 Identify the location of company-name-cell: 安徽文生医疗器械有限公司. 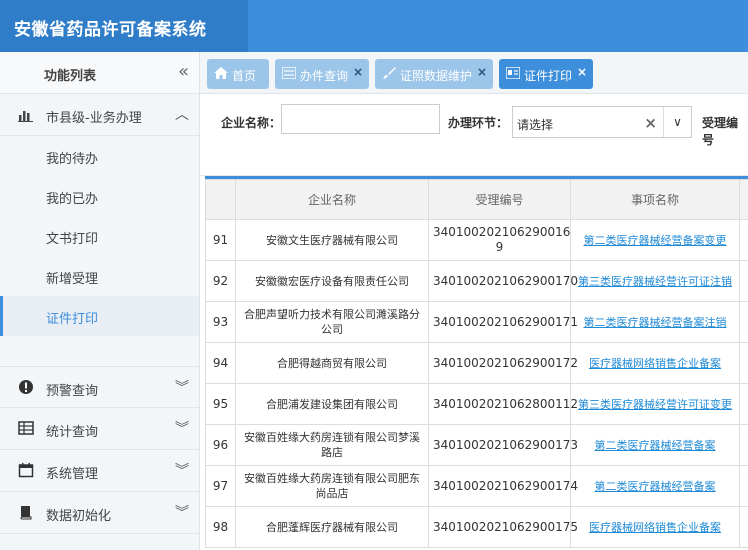
(332, 240).